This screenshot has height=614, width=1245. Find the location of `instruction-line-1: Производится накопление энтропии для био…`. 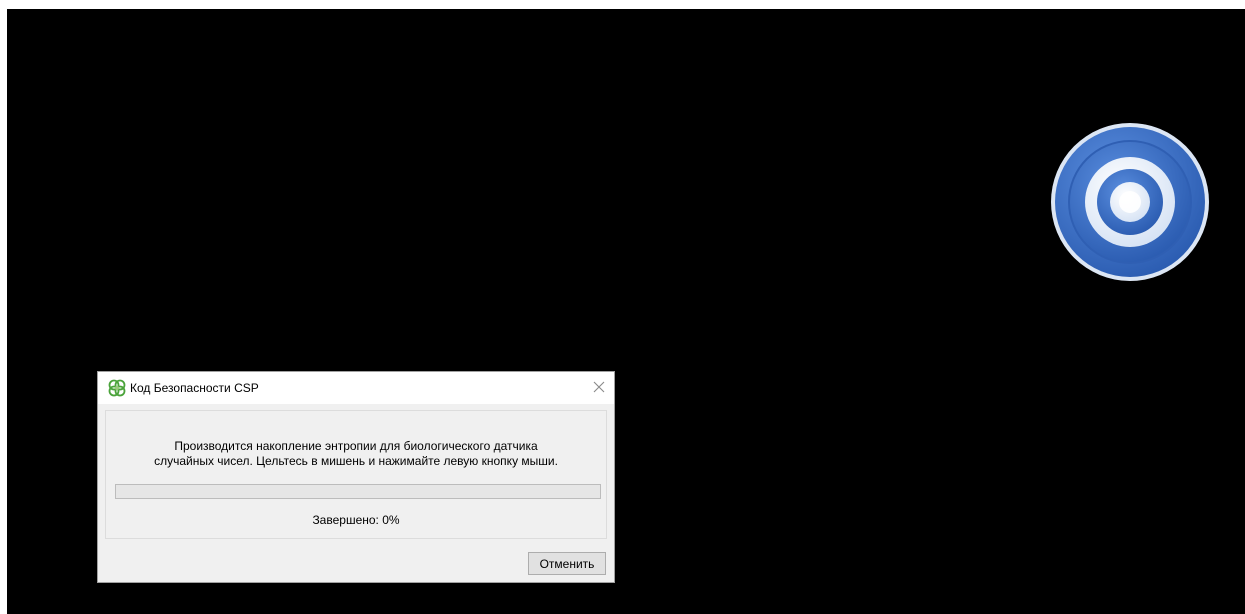

instruction-line-1: Производится накопление энтропии для био… is located at coordinates (356, 446).